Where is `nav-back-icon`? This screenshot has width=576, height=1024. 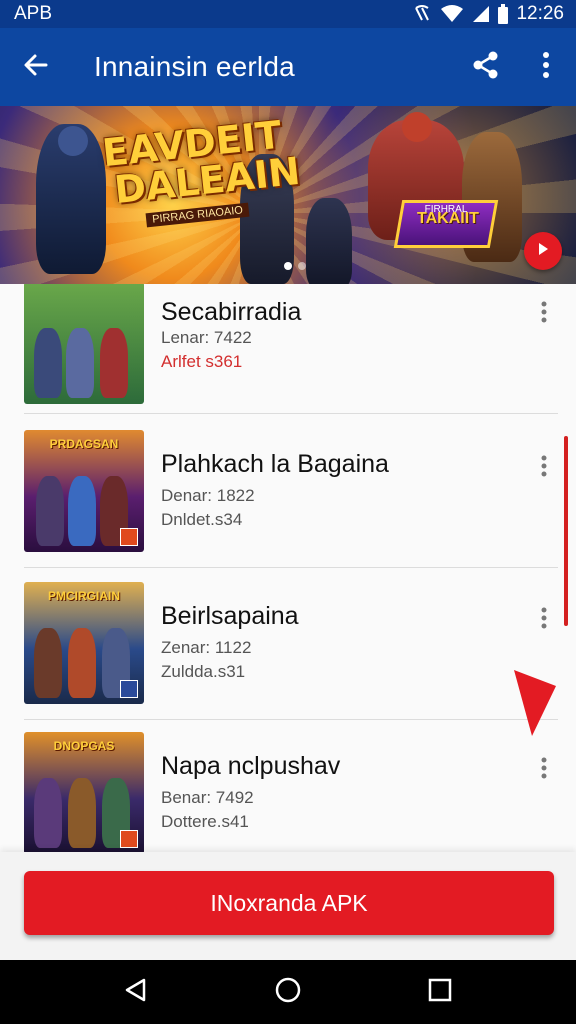
nav-back-icon is located at coordinates (136, 992).